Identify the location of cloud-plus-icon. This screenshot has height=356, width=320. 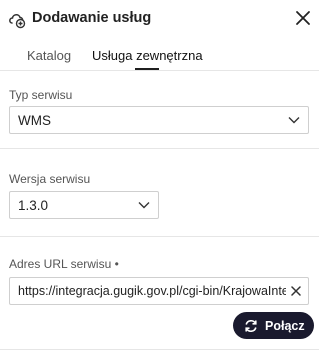
(17, 21).